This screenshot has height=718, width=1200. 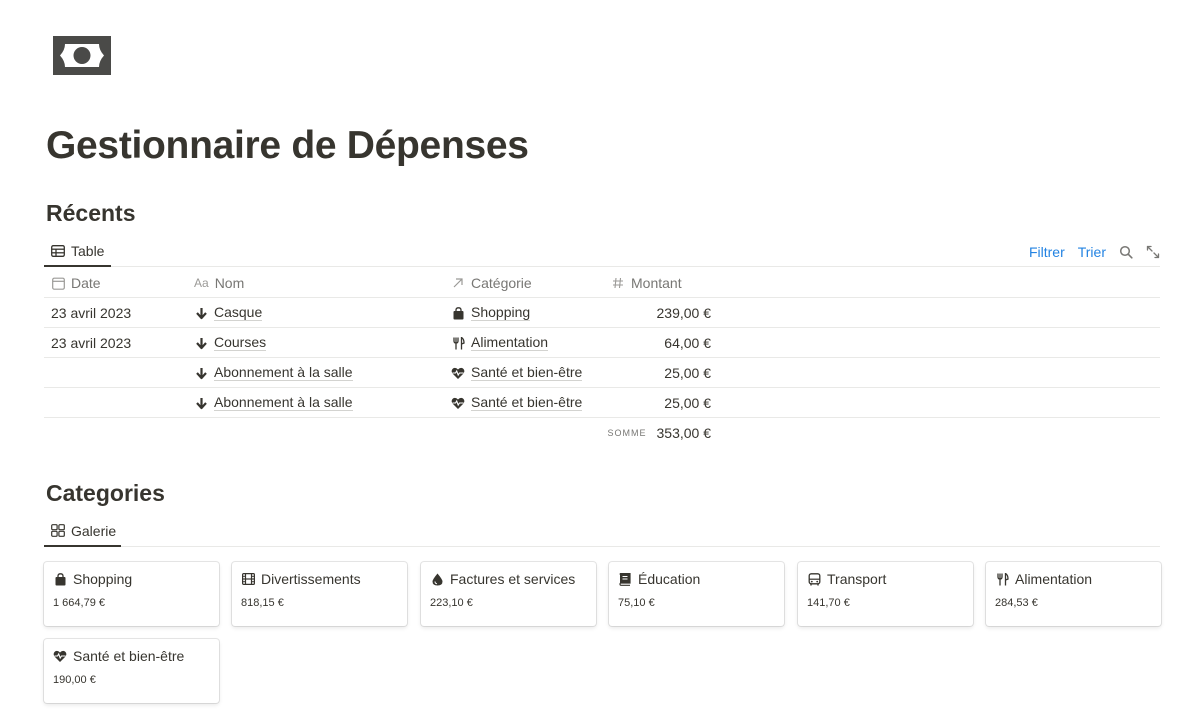 What do you see at coordinates (618, 283) in the screenshot?
I see `hash-icon` at bounding box center [618, 283].